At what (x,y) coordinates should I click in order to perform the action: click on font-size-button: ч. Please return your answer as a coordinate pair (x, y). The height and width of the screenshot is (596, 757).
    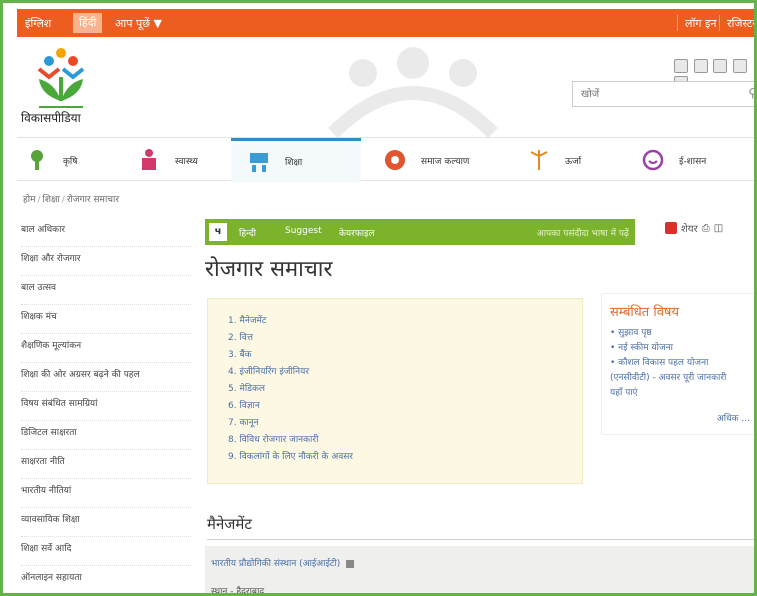
    Looking at the image, I should click on (218, 232).